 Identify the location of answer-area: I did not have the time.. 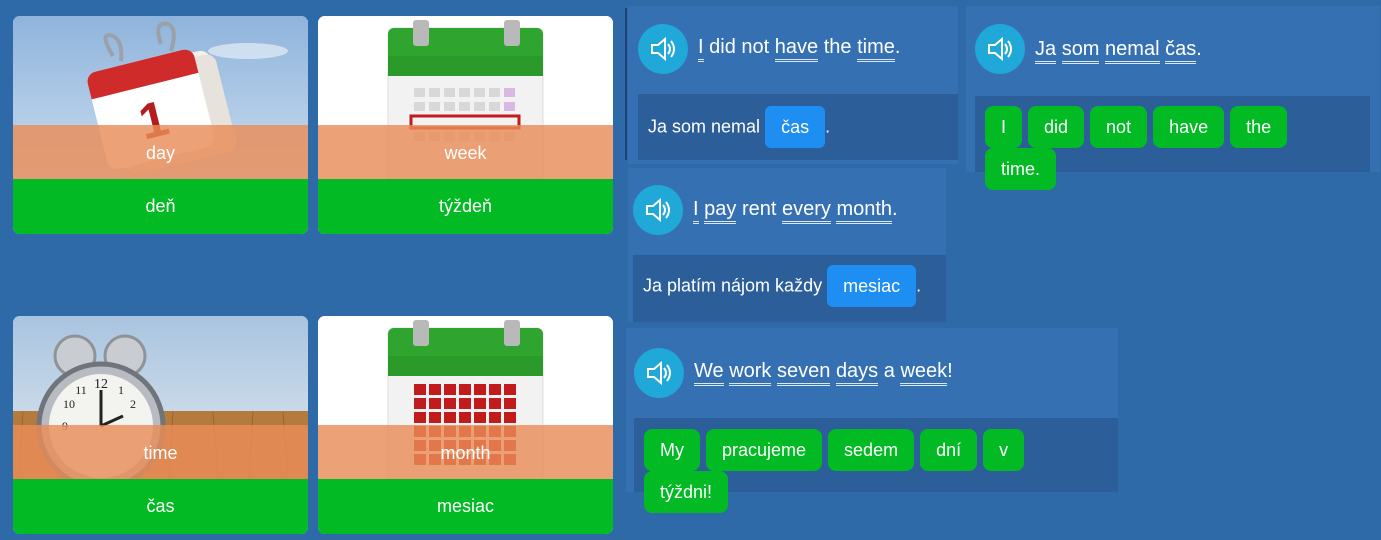
(1172, 143).